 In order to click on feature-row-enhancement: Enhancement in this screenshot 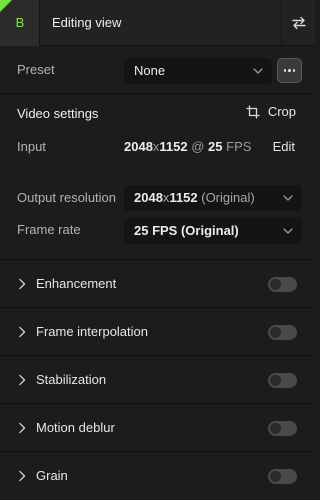, I will do `click(157, 284)`.